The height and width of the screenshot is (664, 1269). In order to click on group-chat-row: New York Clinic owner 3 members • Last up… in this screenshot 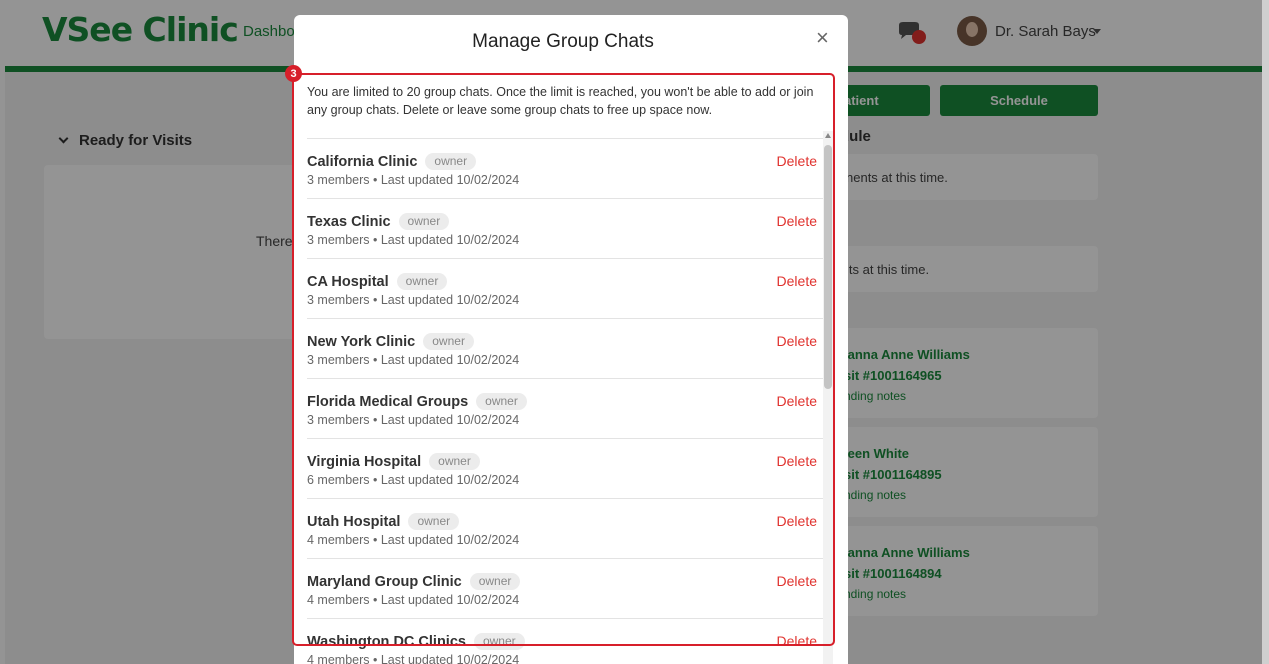, I will do `click(566, 348)`.